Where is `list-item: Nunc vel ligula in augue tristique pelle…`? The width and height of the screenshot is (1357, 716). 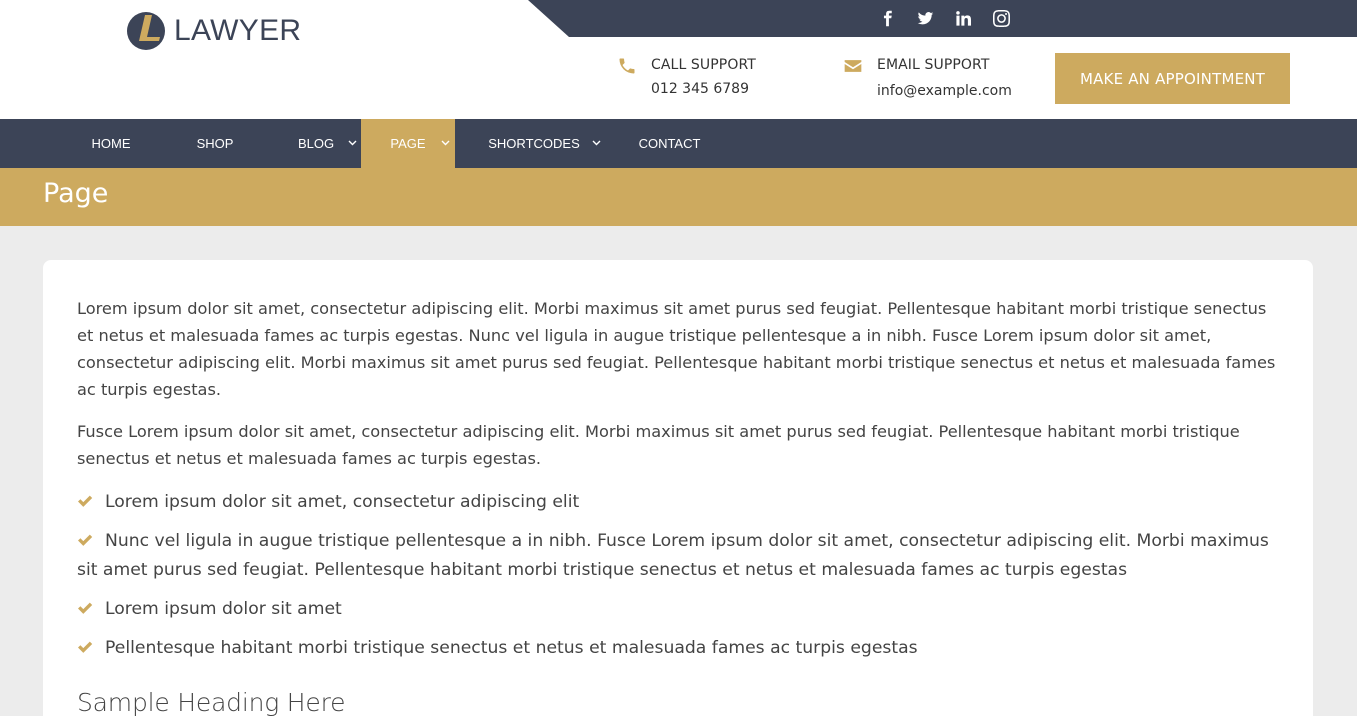
list-item: Nunc vel ligula in augue tristique pelle… is located at coordinates (677, 556).